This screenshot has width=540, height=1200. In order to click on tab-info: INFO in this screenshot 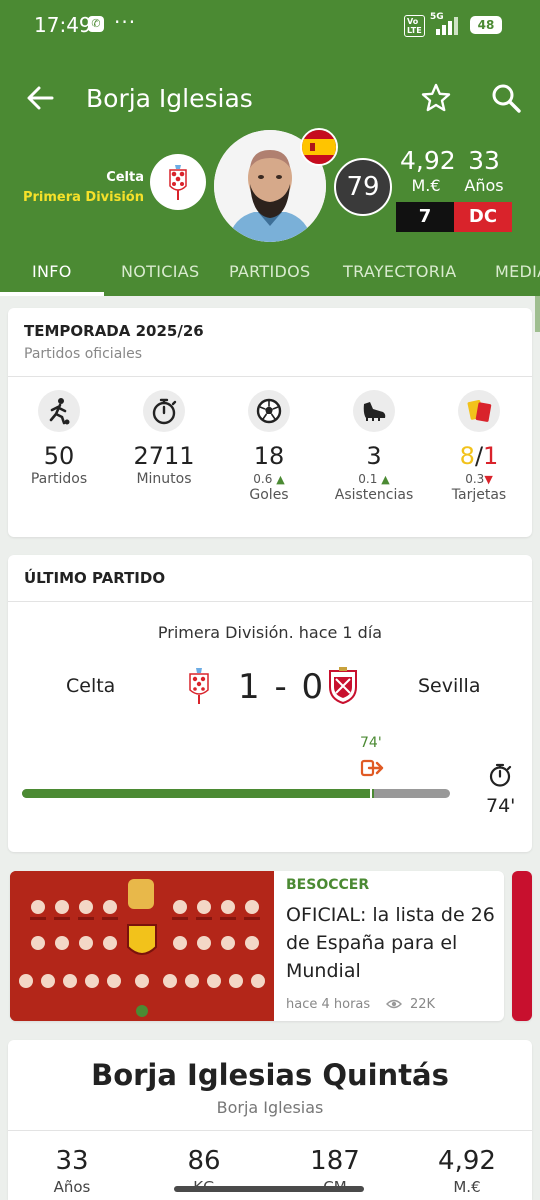, I will do `click(52, 271)`.